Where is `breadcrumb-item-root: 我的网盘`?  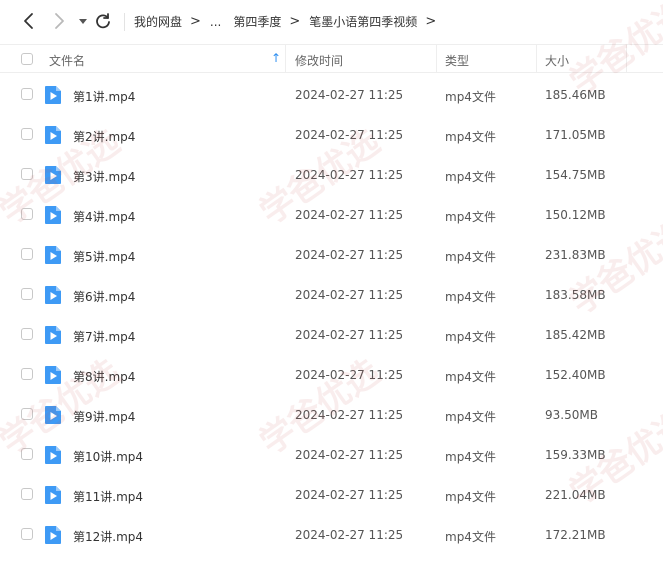 breadcrumb-item-root: 我的网盘 is located at coordinates (158, 21).